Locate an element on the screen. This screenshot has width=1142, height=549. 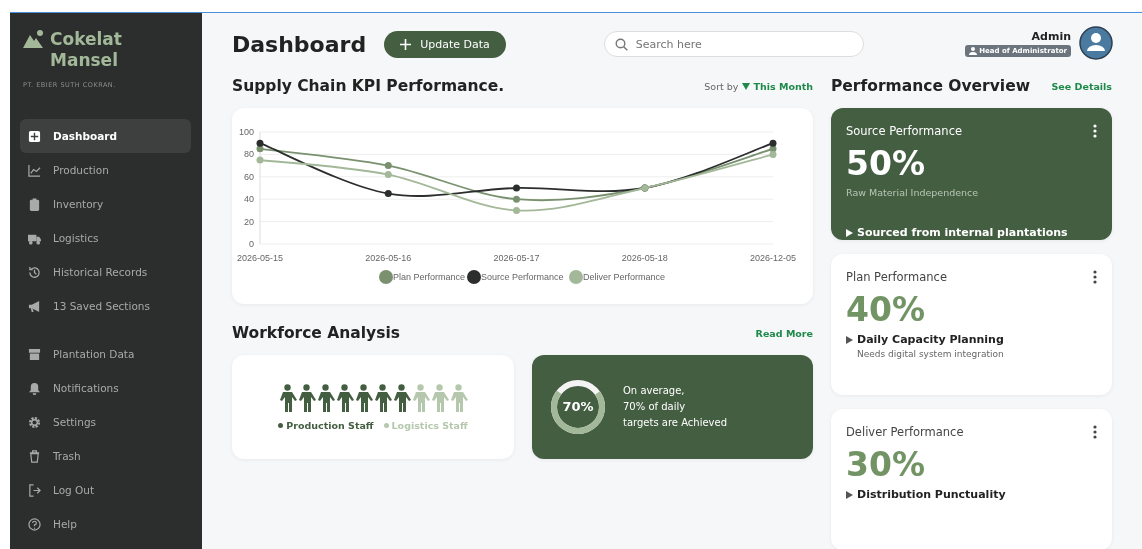
legend-label: Deliver Performance is located at coordinates (624, 277).